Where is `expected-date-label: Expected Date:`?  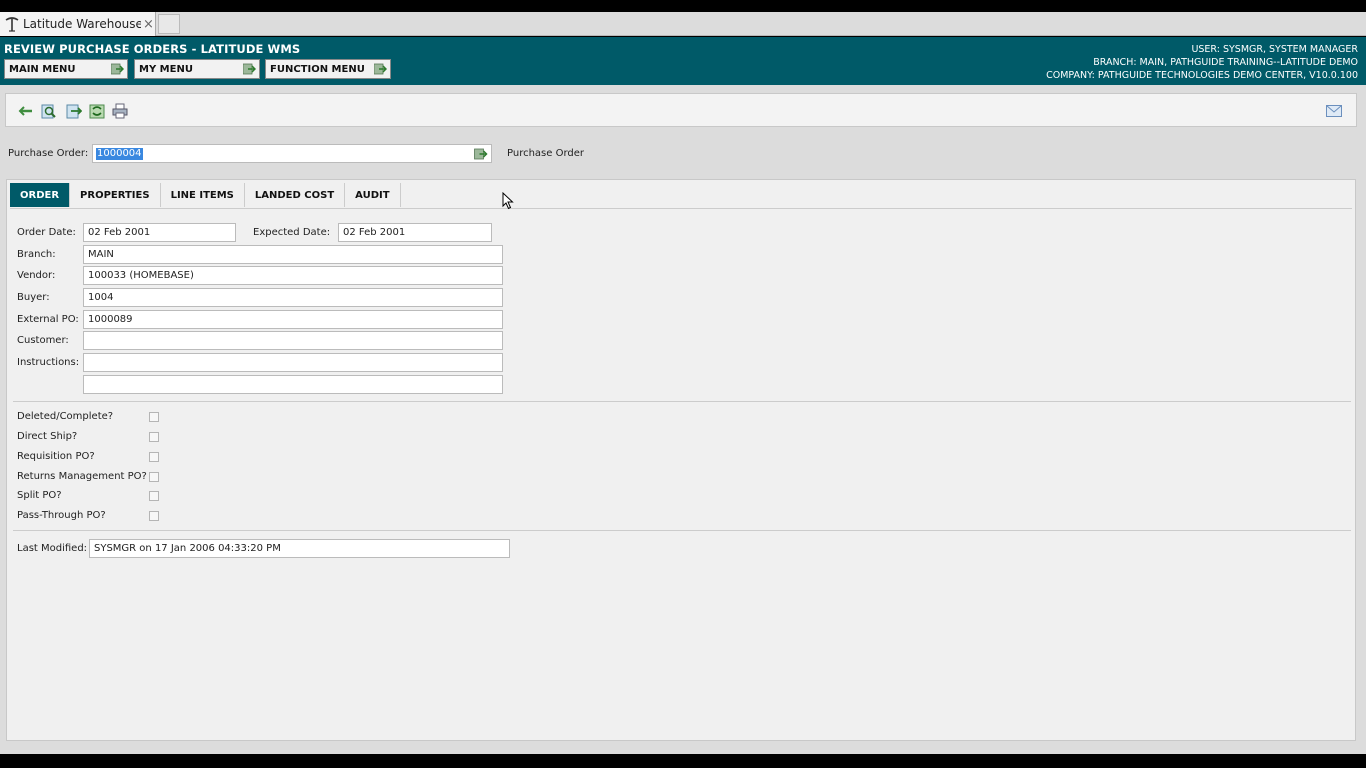
expected-date-label: Expected Date: is located at coordinates (292, 232).